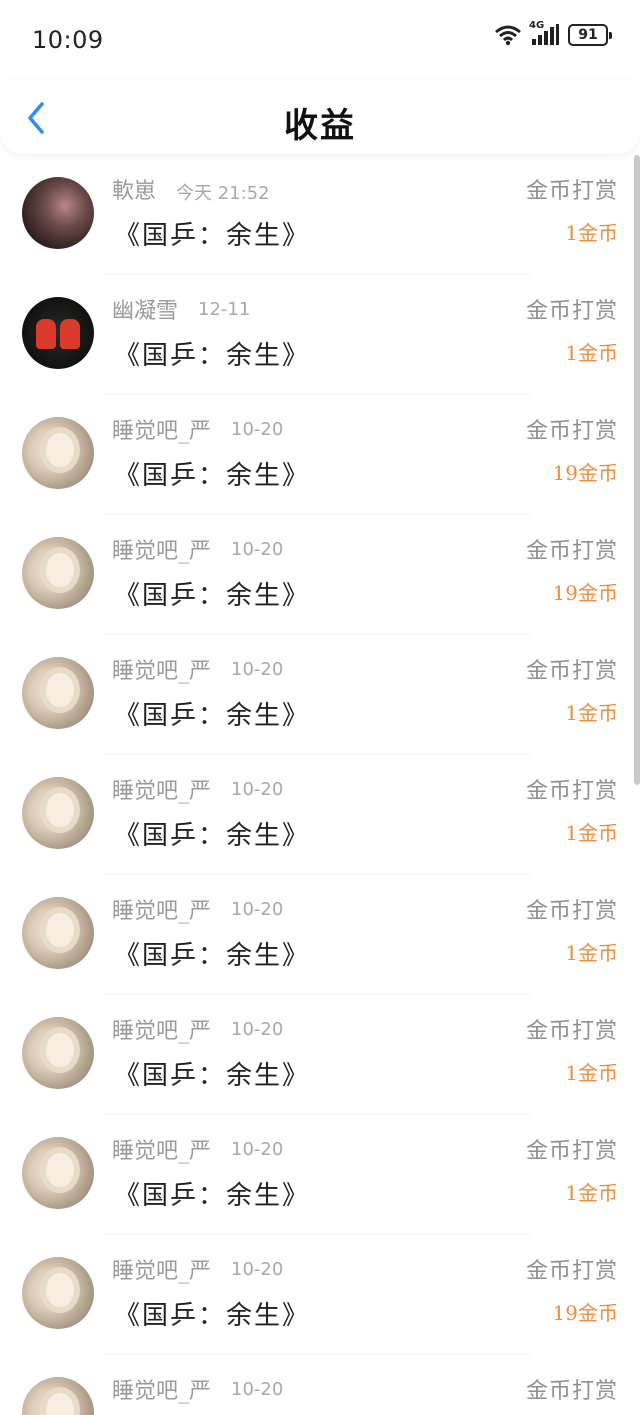 The width and height of the screenshot is (640, 1415). What do you see at coordinates (145, 309) in the screenshot?
I see `username: 幽凝雪` at bounding box center [145, 309].